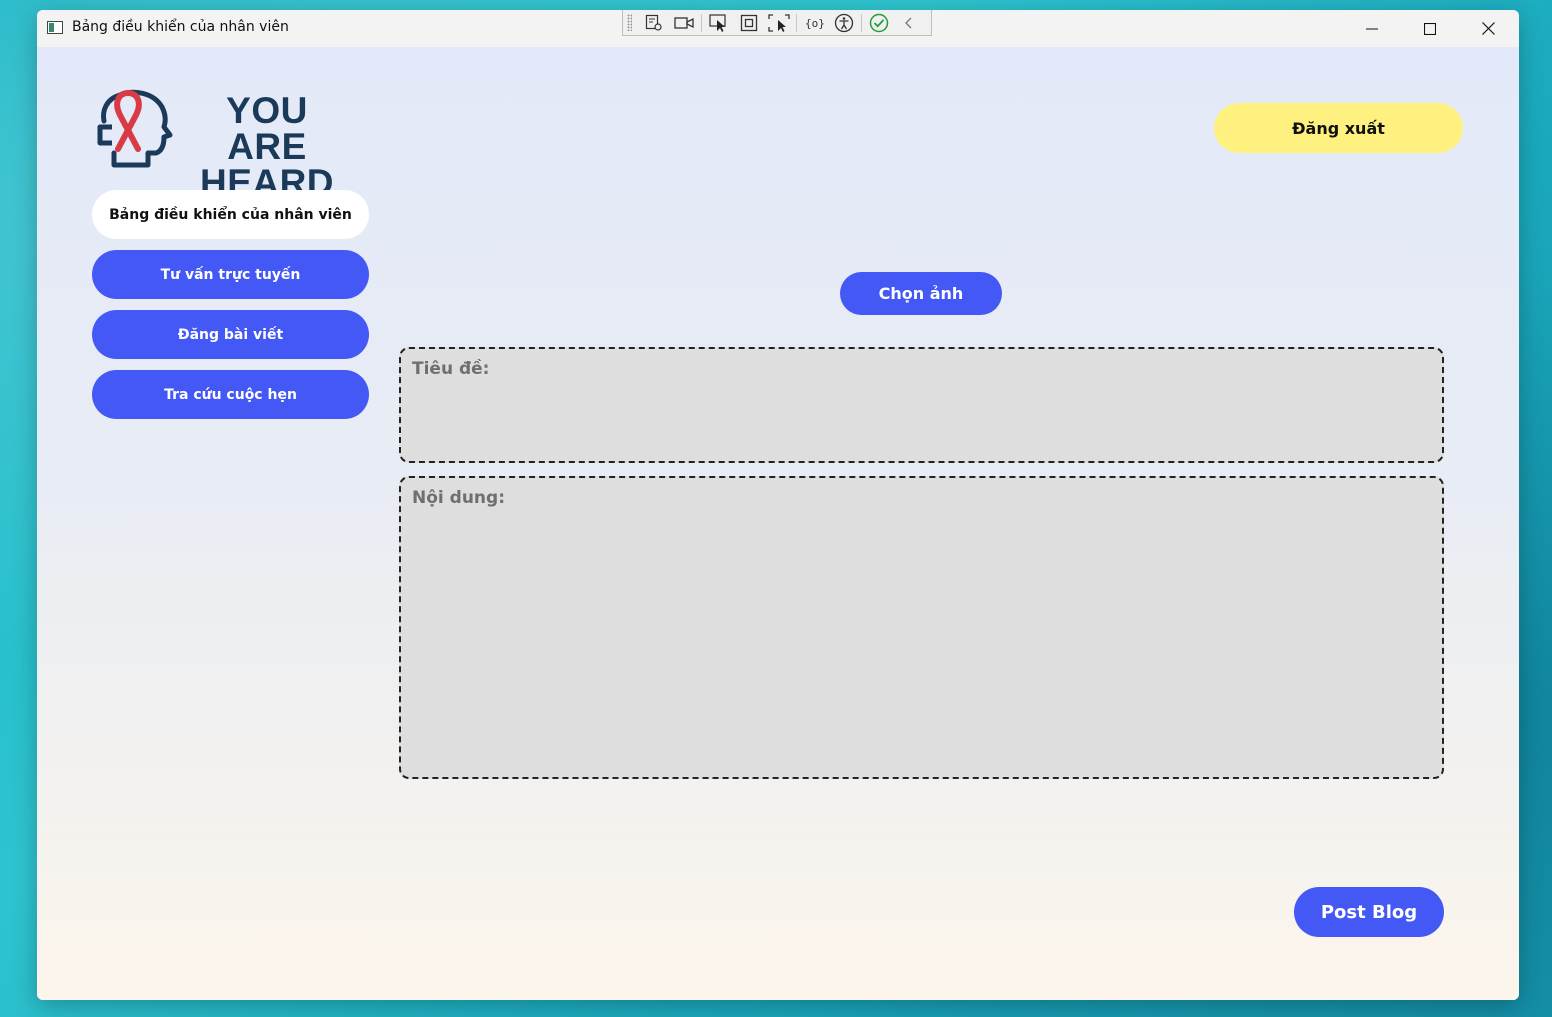  Describe the element at coordinates (1338, 128) in the screenshot. I see `logout-button: Đăng xuất` at that location.